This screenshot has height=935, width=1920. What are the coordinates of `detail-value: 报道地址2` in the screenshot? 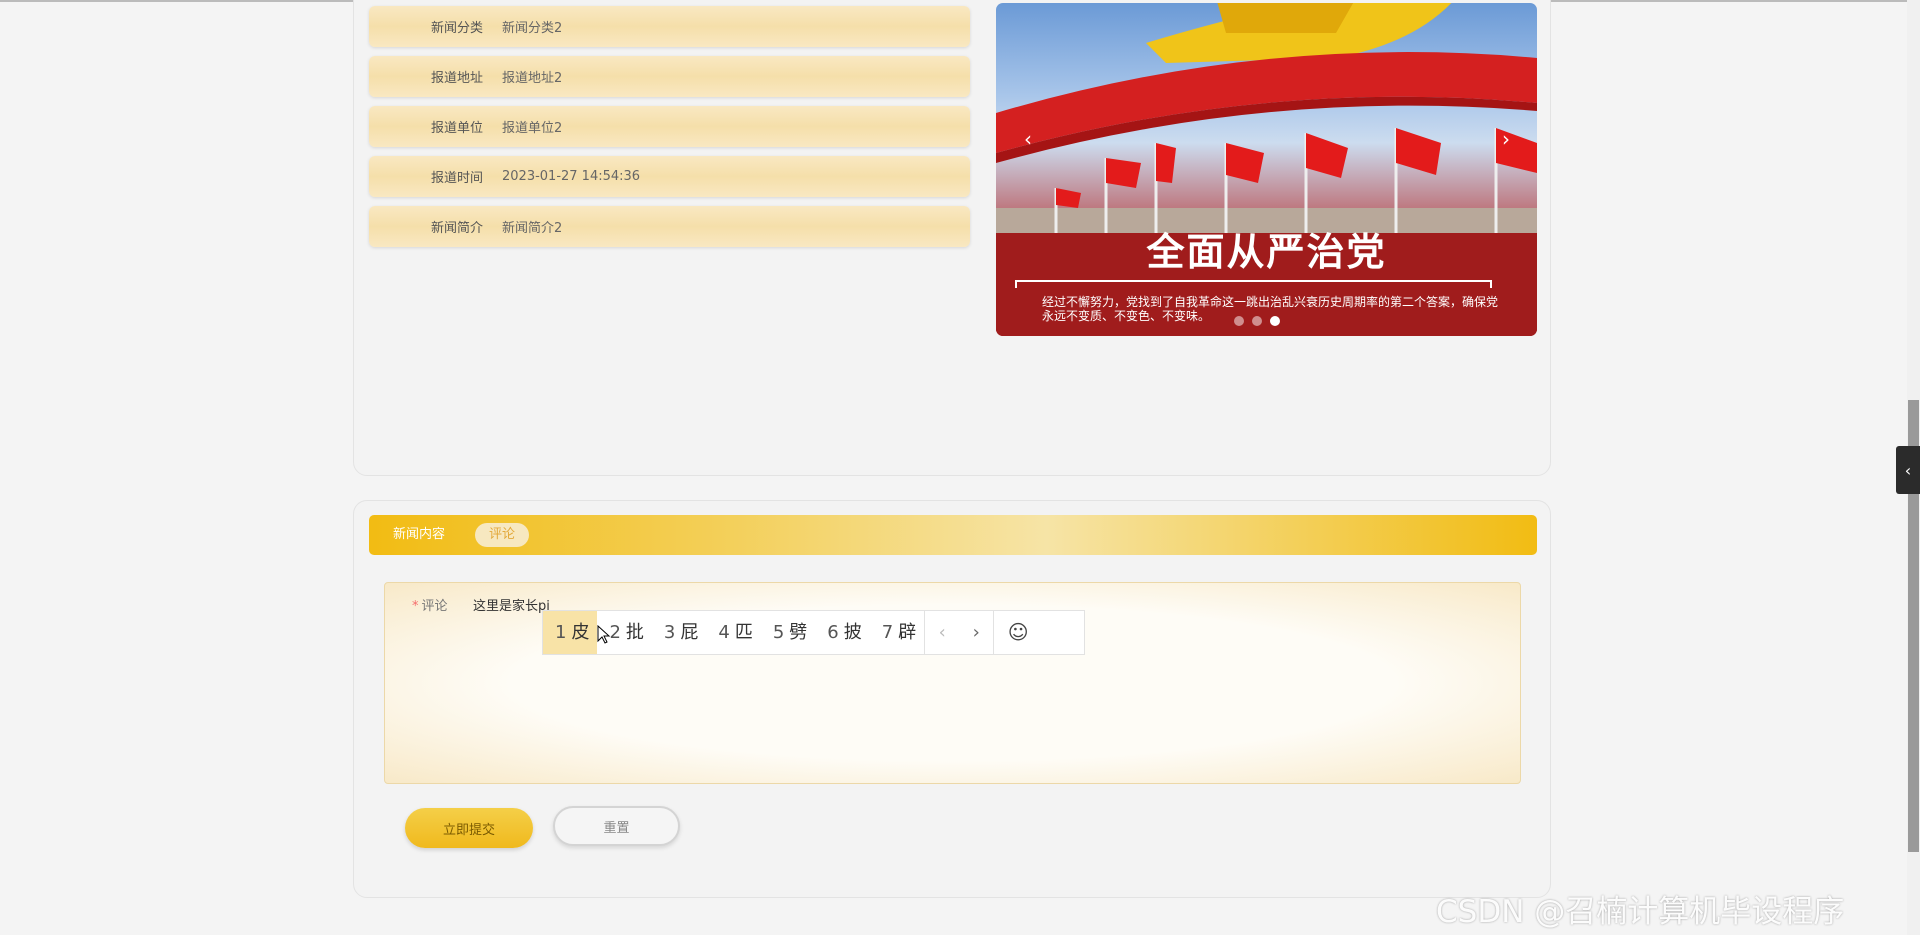 It's located at (532, 78).